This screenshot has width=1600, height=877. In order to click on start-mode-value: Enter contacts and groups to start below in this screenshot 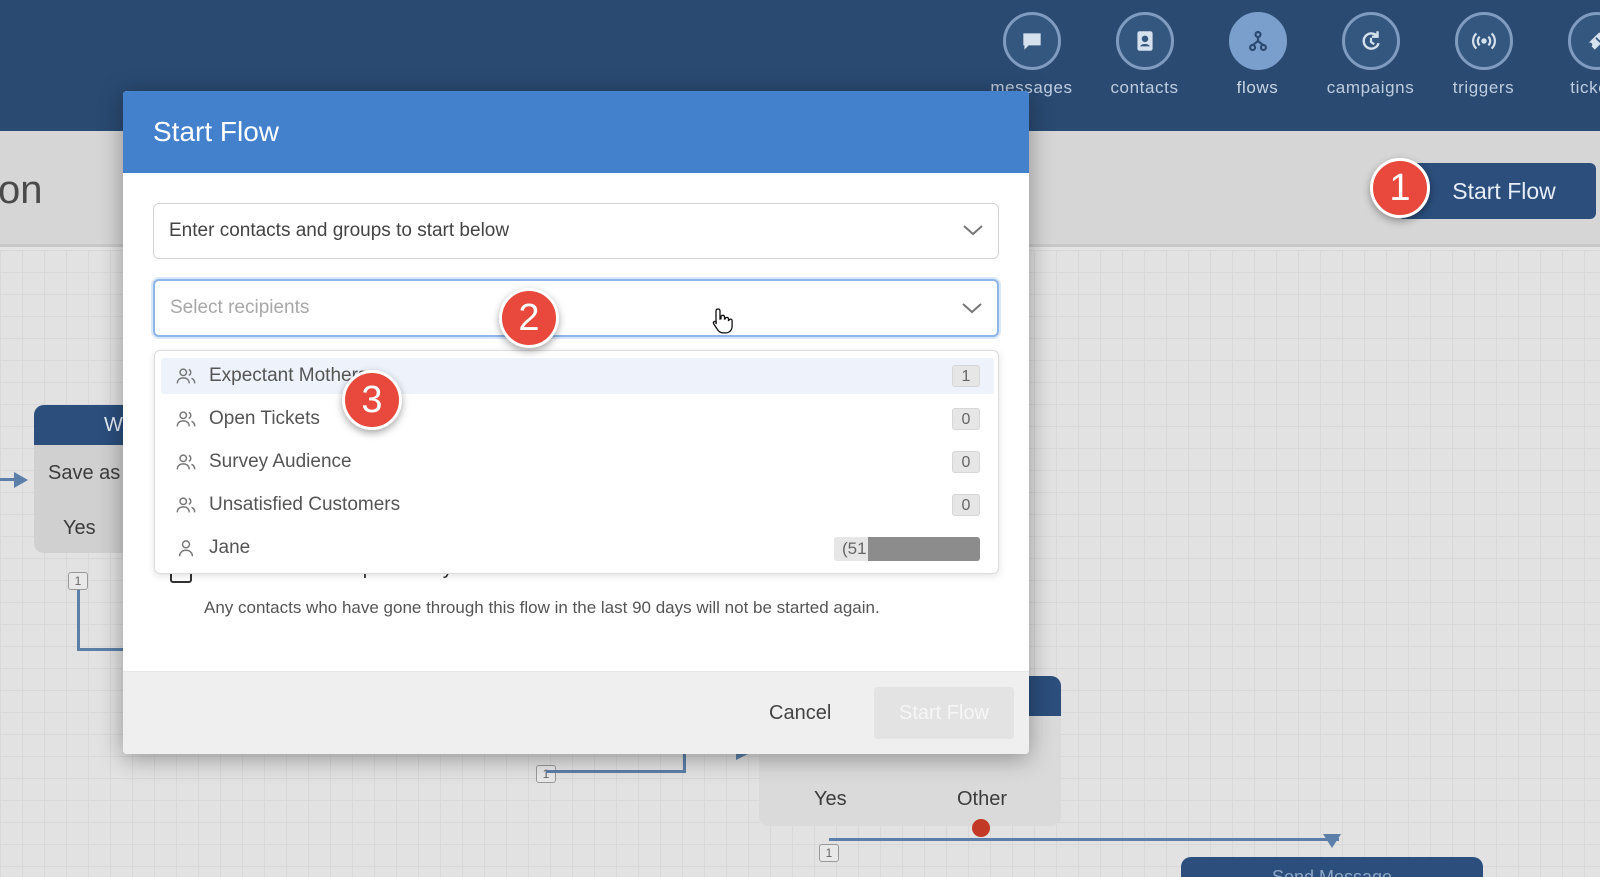, I will do `click(339, 230)`.